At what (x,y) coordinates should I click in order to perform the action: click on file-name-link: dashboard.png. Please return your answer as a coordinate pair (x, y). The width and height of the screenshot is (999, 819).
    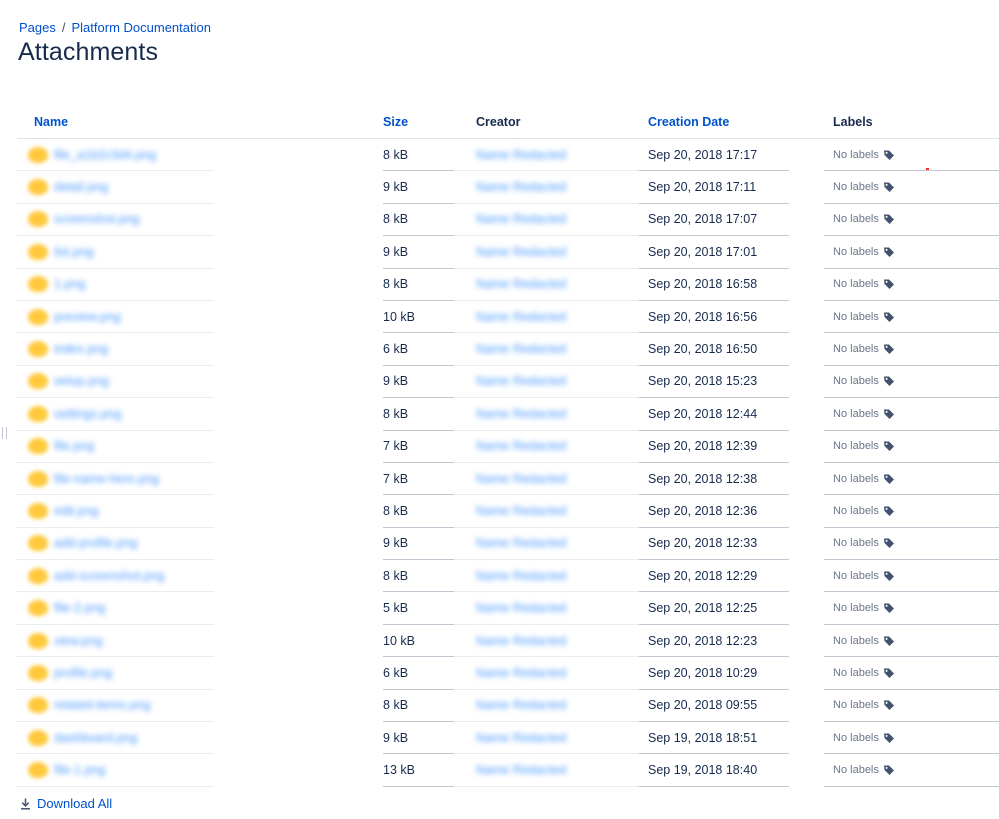
    Looking at the image, I should click on (95, 738).